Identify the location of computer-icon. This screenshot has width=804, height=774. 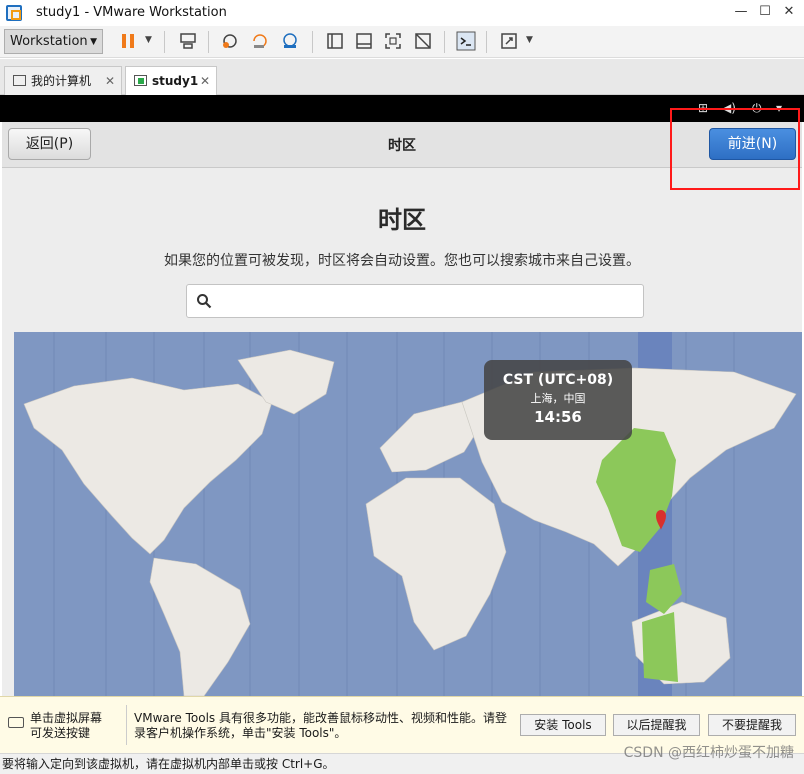
(19, 80).